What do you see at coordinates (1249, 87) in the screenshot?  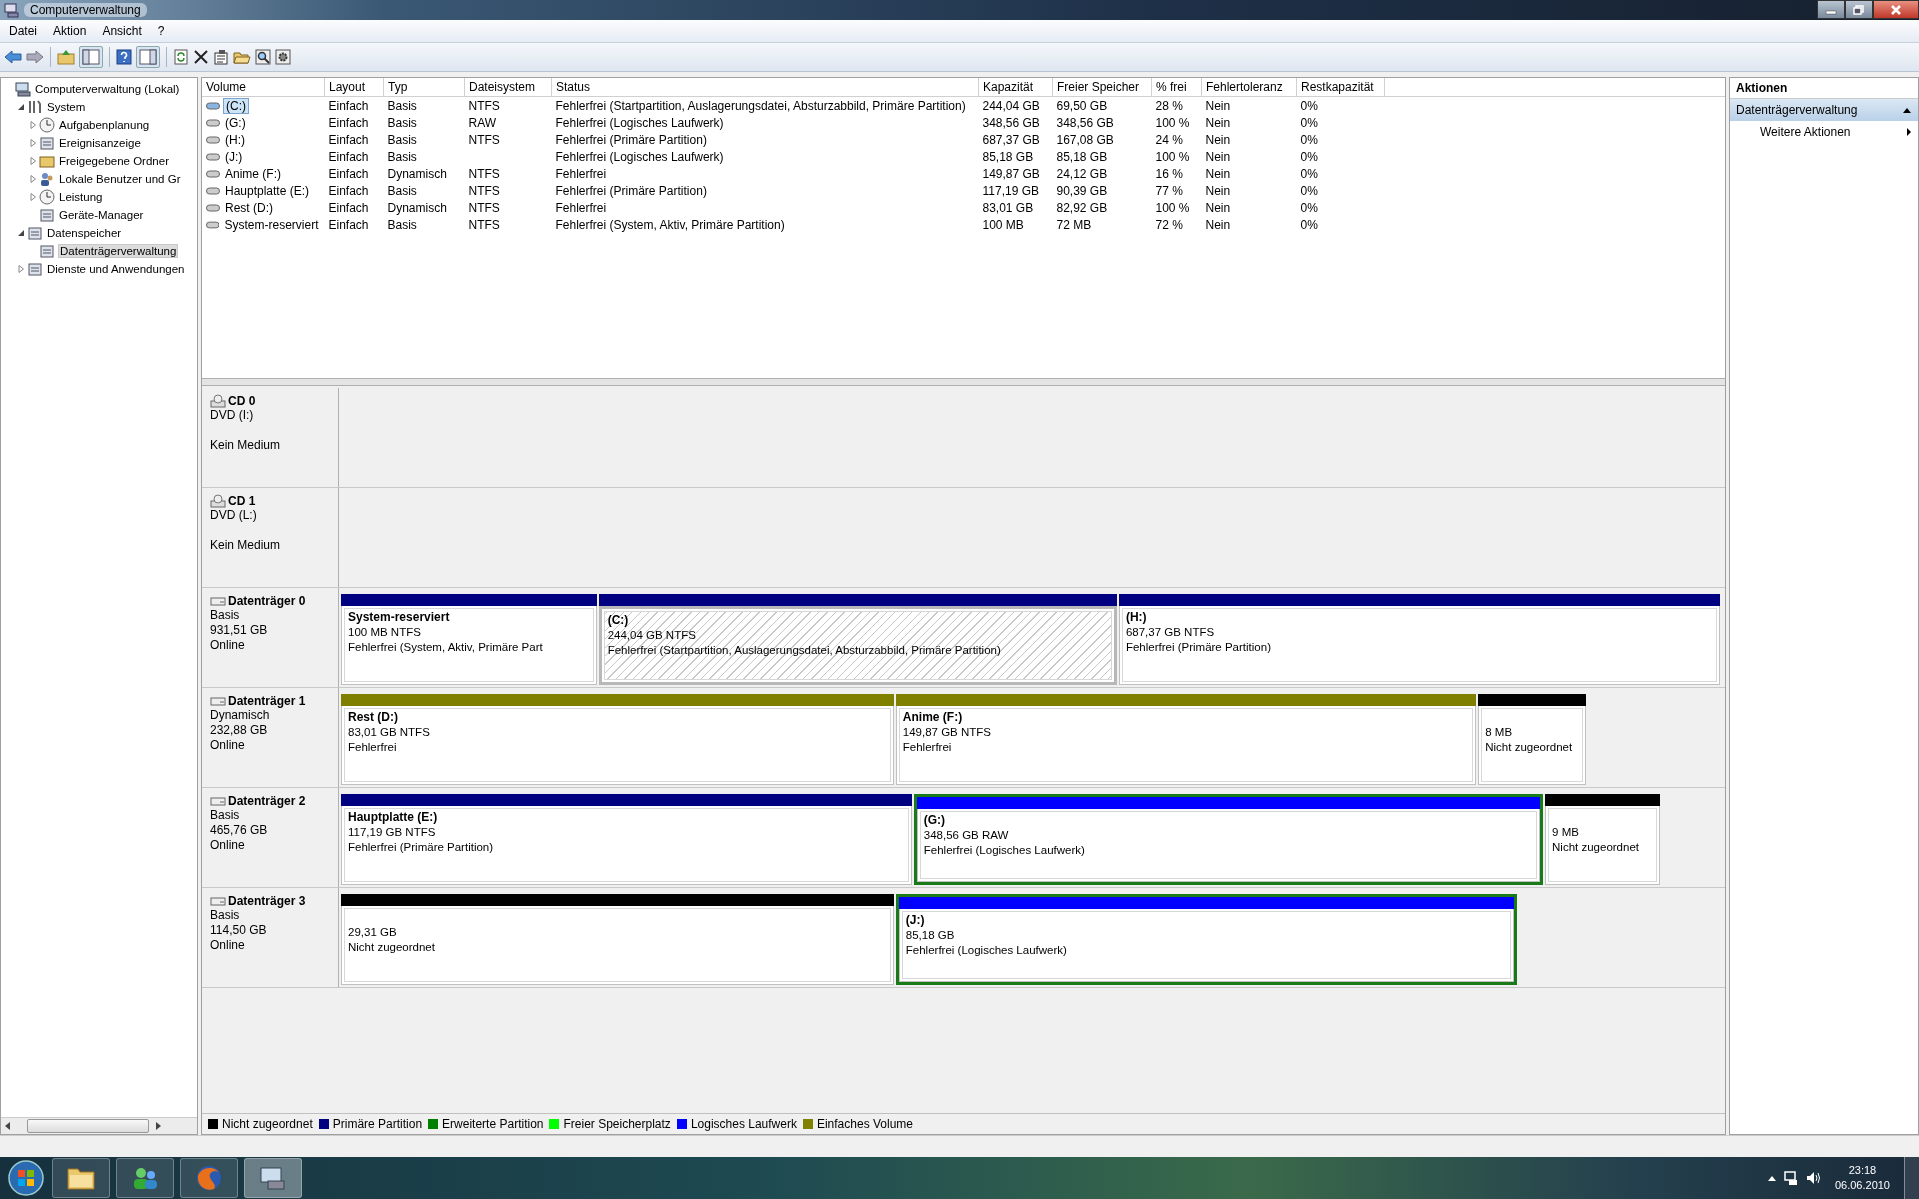 I see `column-header: Fehlertoleranz` at bounding box center [1249, 87].